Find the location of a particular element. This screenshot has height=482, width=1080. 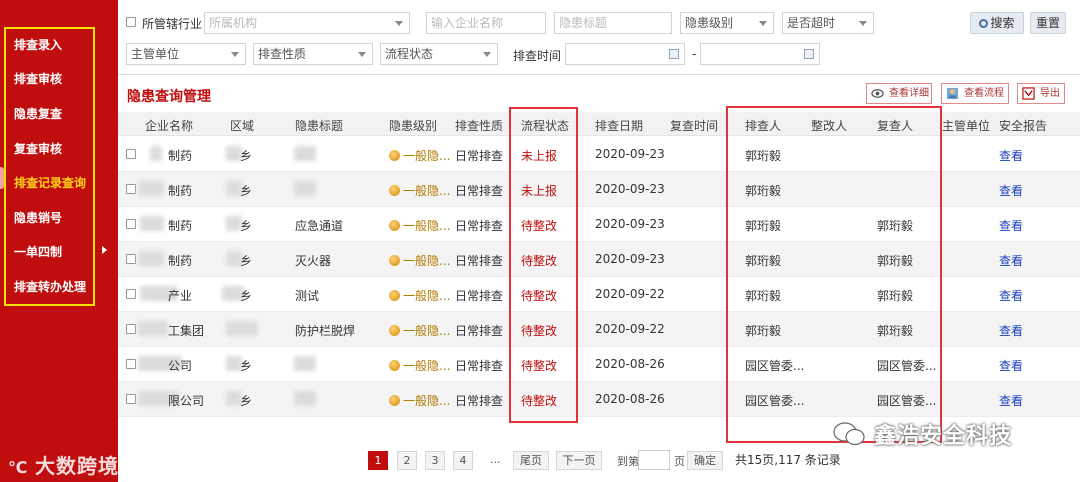

cell-date: 2020-09-22 is located at coordinates (630, 329).